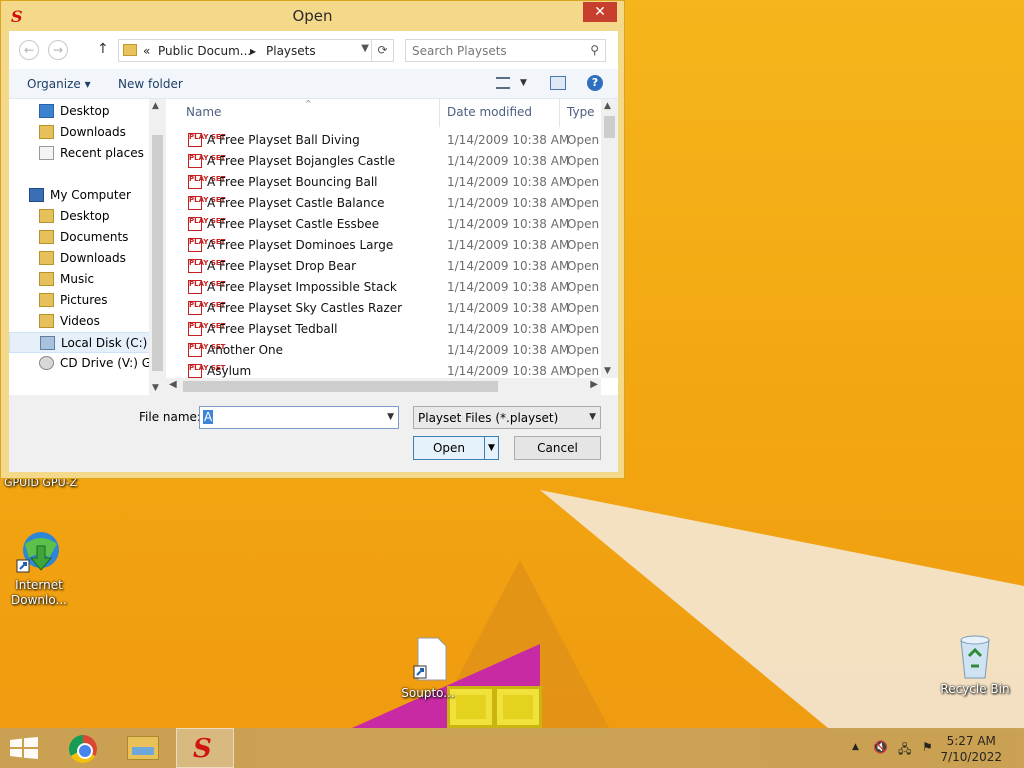  I want to click on nav-item: CD Drive (V:) GSP, so click(87, 363).